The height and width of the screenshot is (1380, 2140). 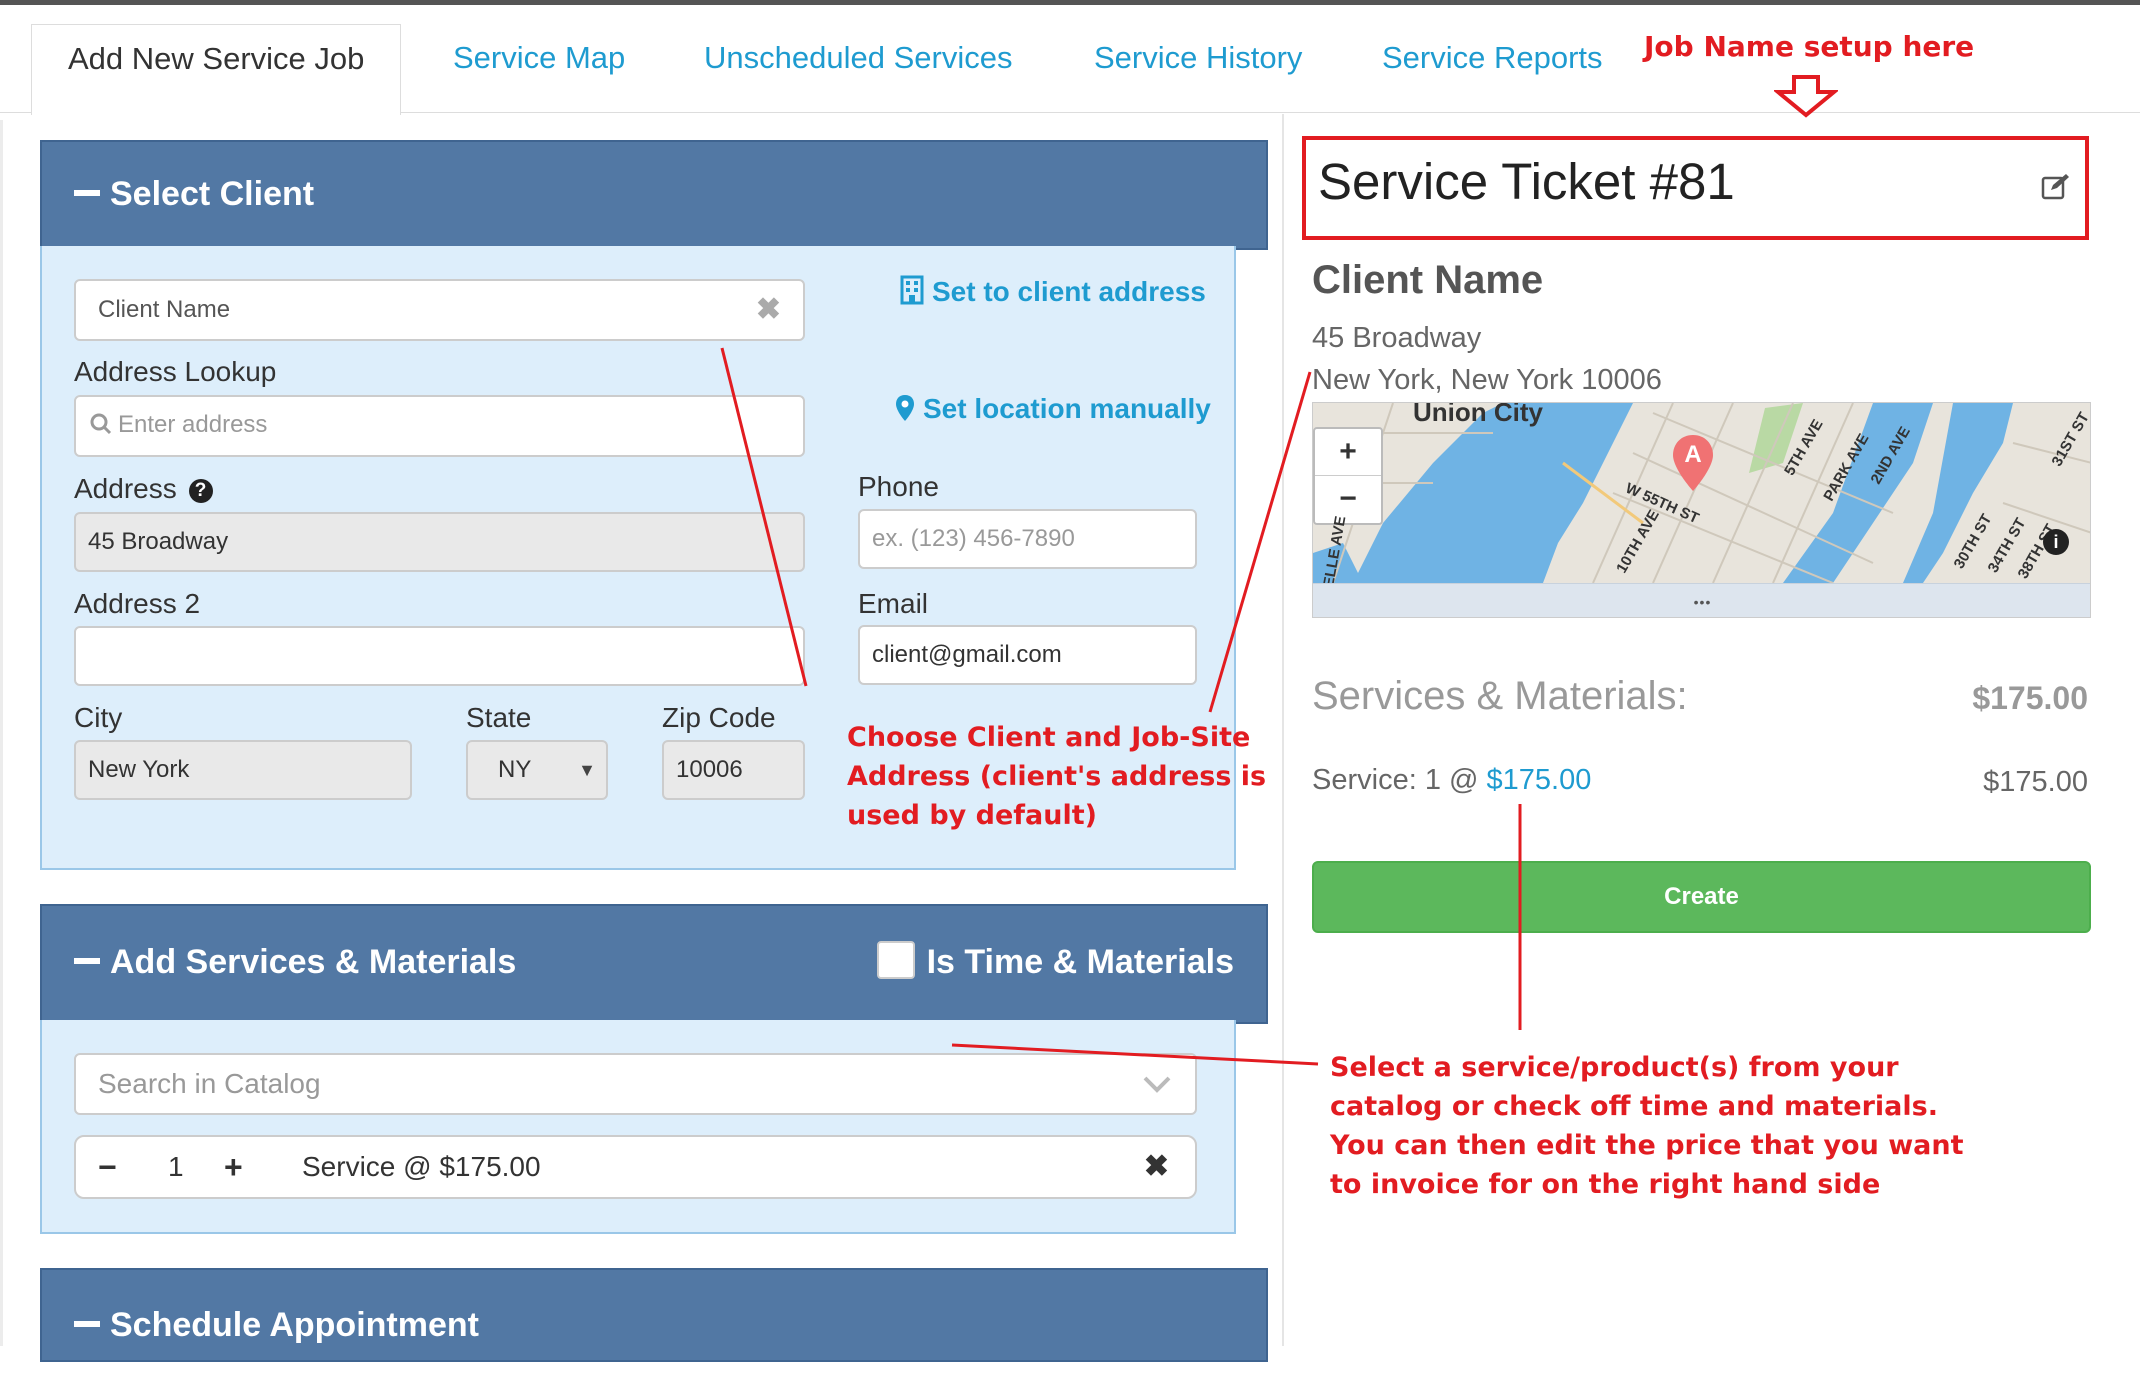 I want to click on tab-unscheduled-services: Unscheduled Services, so click(x=858, y=58).